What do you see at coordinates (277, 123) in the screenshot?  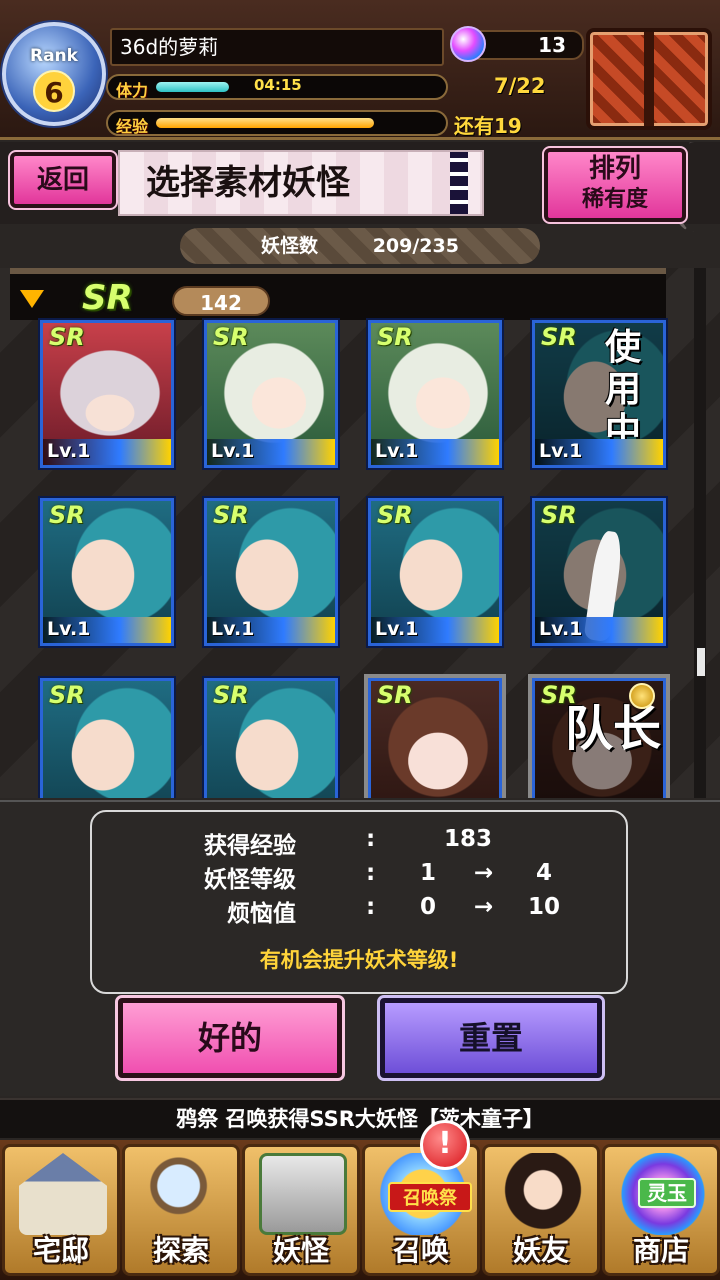 I see `exp-bar: 经验` at bounding box center [277, 123].